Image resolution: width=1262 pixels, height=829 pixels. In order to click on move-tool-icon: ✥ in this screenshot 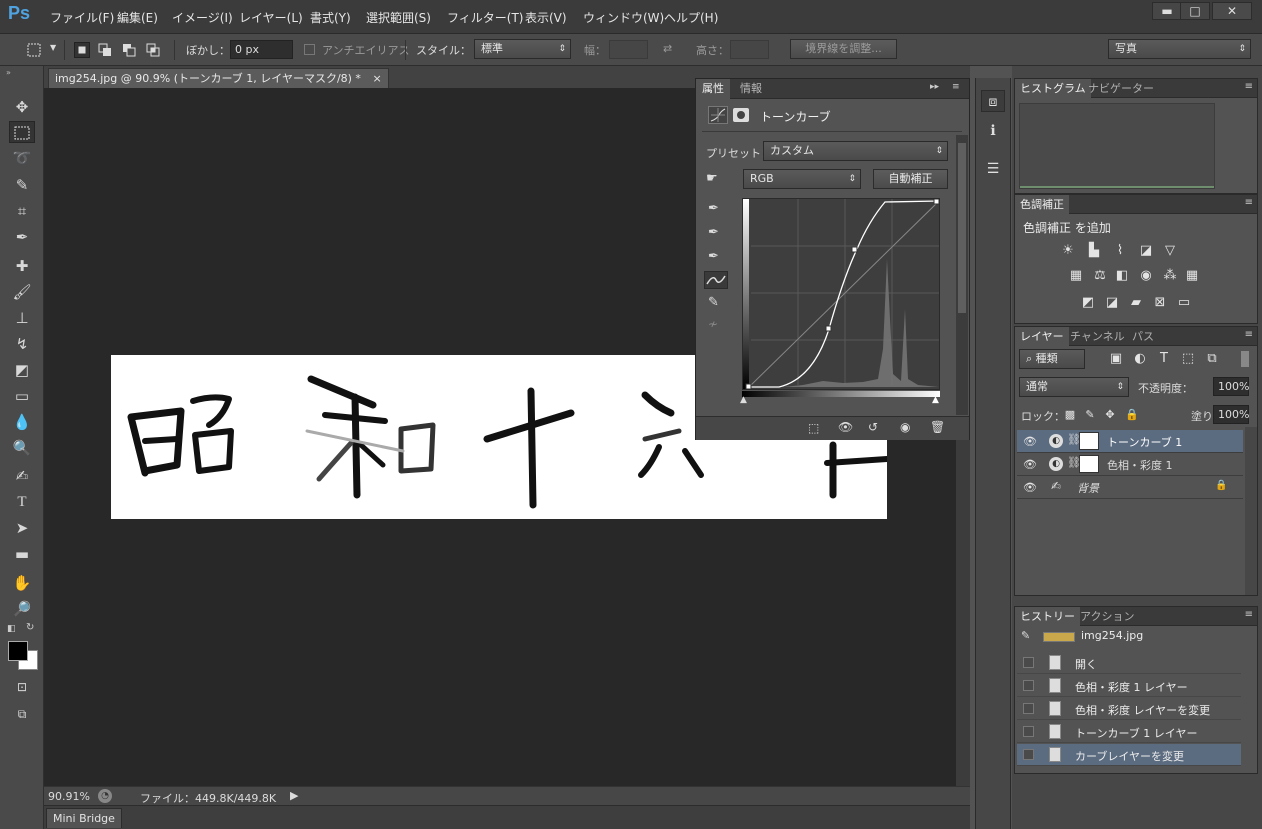, I will do `click(22, 107)`.